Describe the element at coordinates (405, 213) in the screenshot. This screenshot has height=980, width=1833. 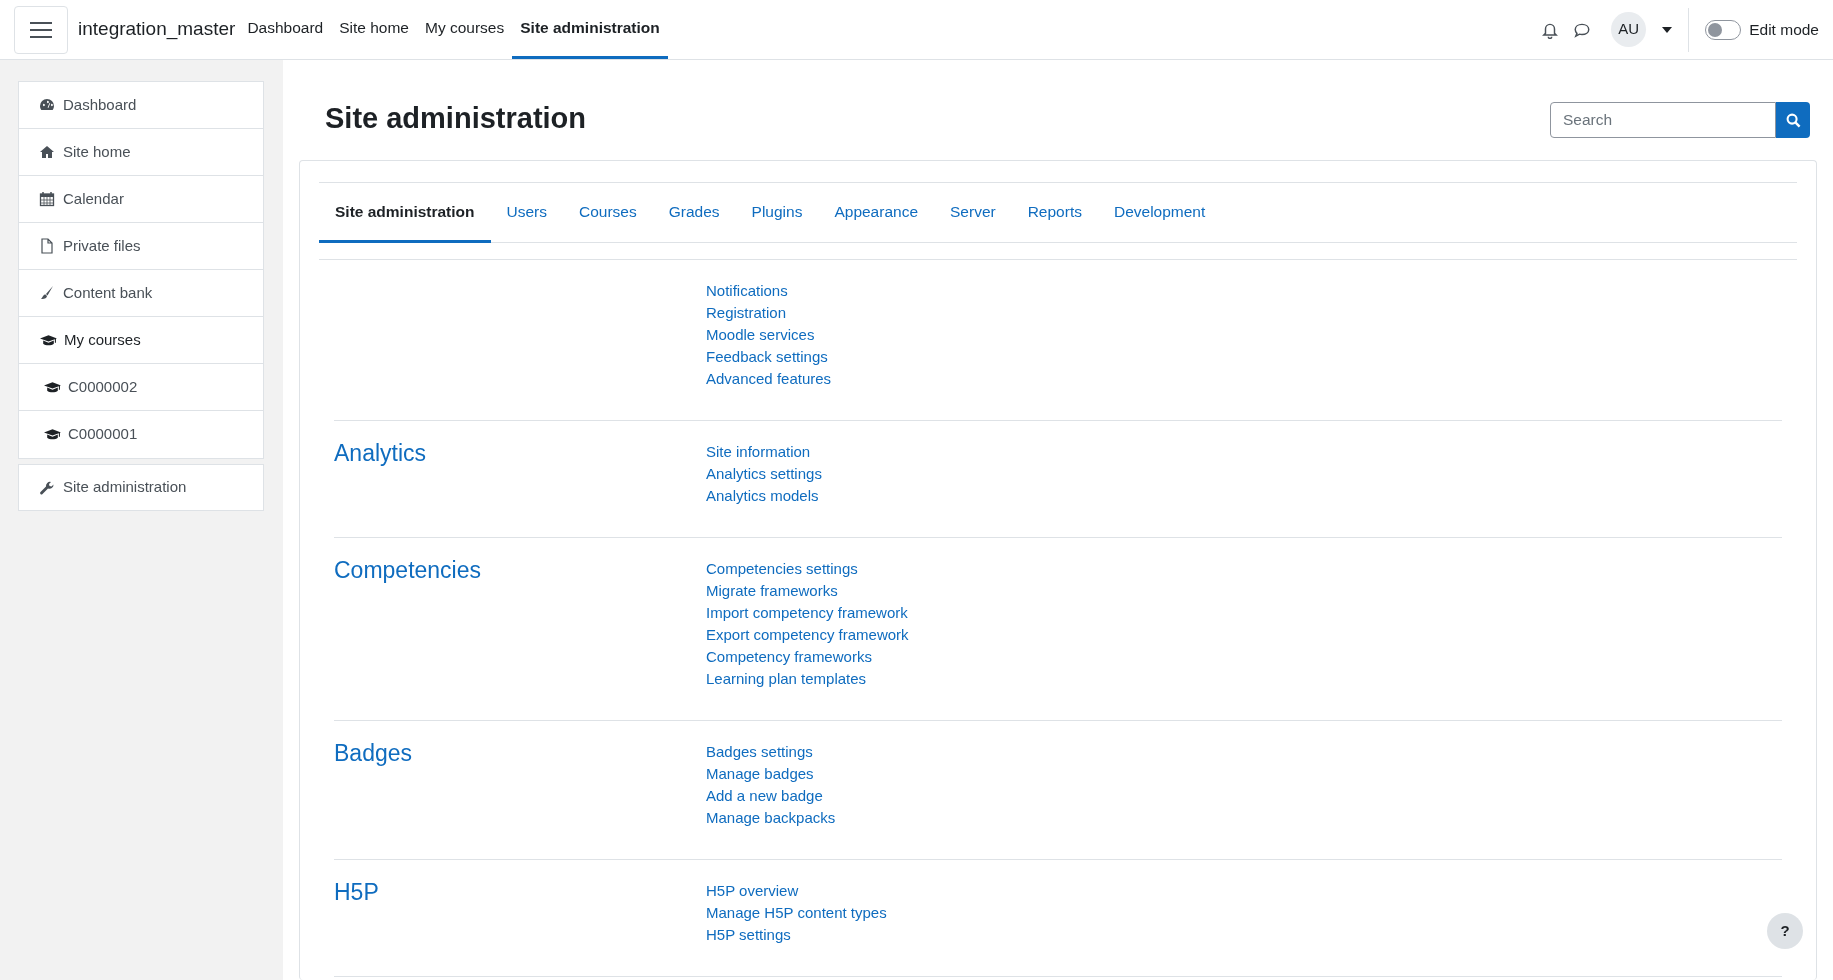
I see `tab: Site administration` at that location.